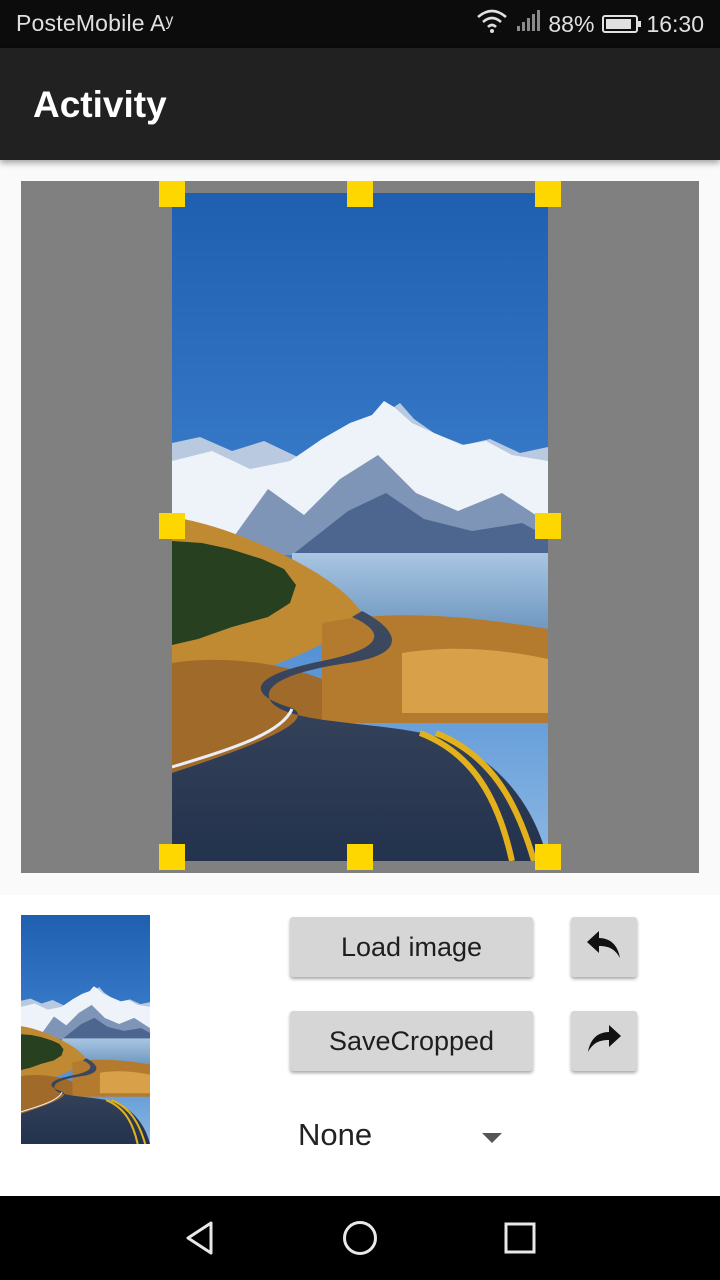  I want to click on recents-square-icon, so click(520, 1238).